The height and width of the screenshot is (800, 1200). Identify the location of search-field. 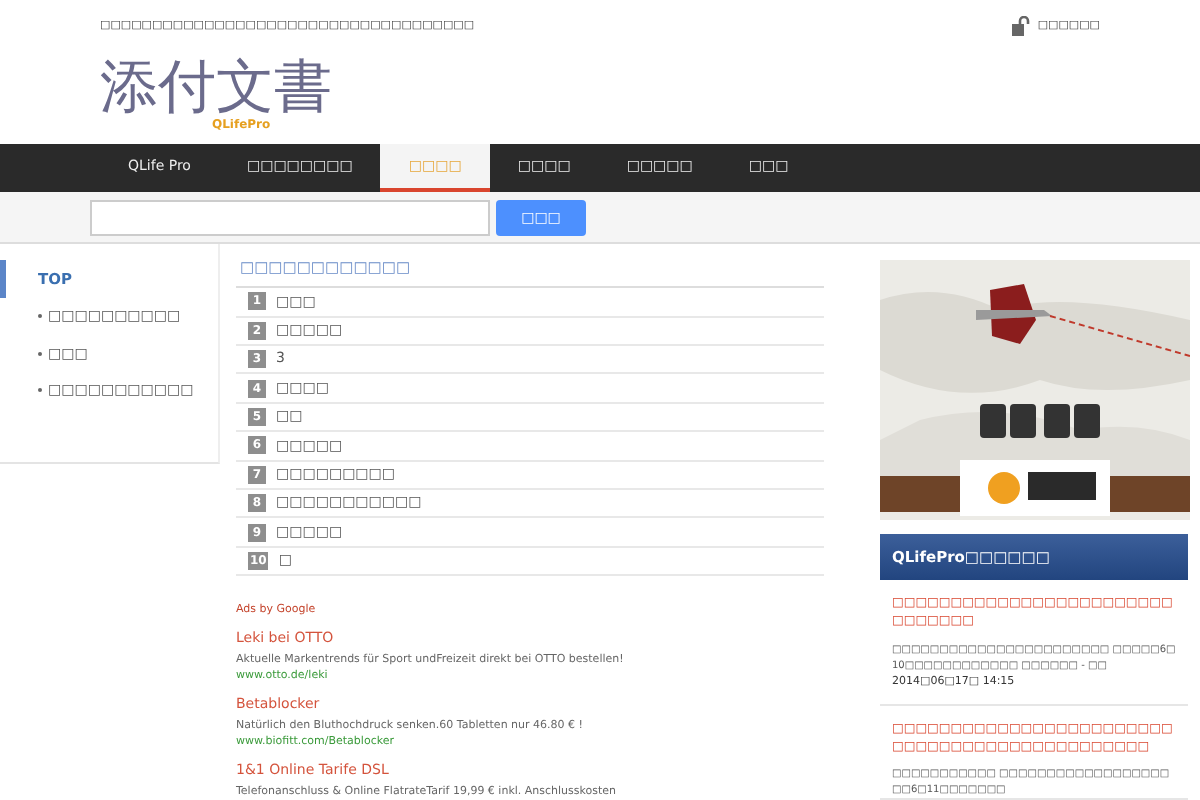
(290, 218).